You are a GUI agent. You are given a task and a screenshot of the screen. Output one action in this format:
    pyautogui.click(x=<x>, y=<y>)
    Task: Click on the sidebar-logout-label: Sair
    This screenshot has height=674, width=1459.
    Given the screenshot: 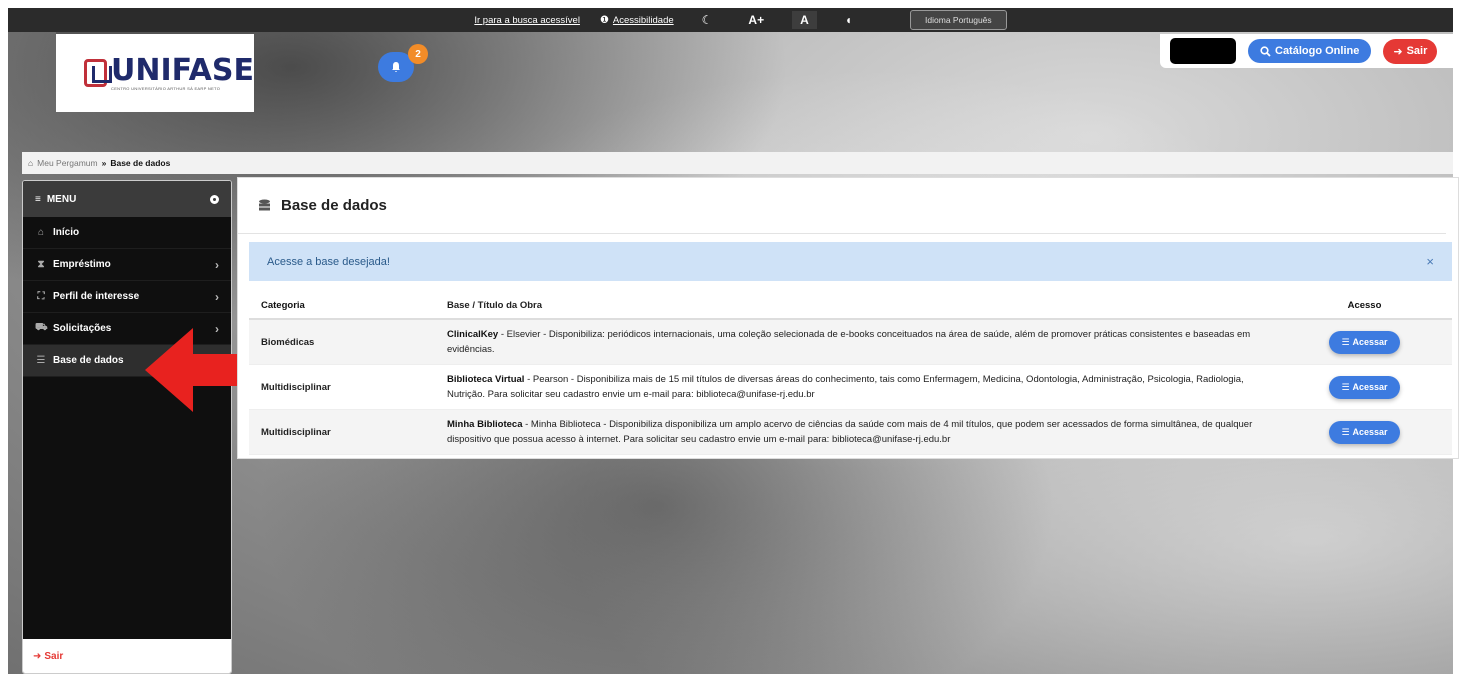 What is the action you would take?
    pyautogui.click(x=54, y=656)
    